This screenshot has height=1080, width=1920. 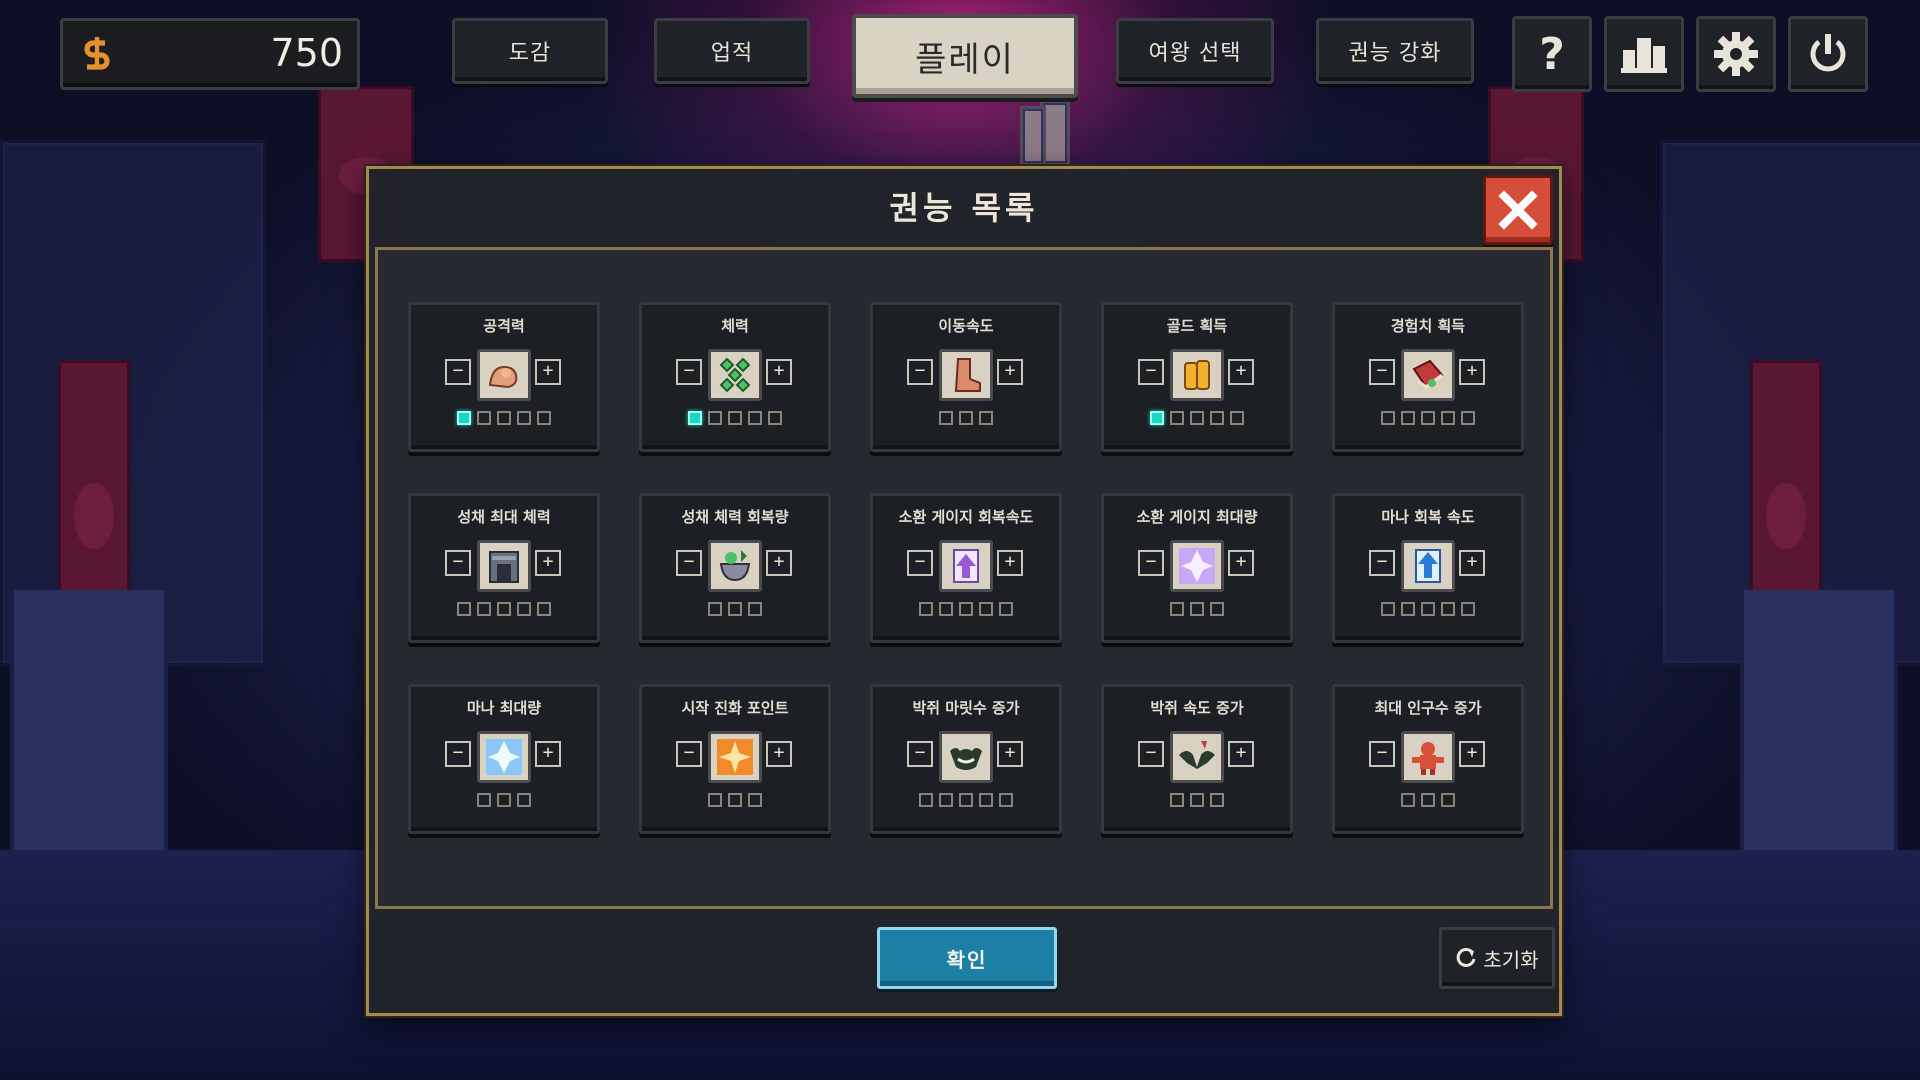 I want to click on quit-button, so click(x=1828, y=54).